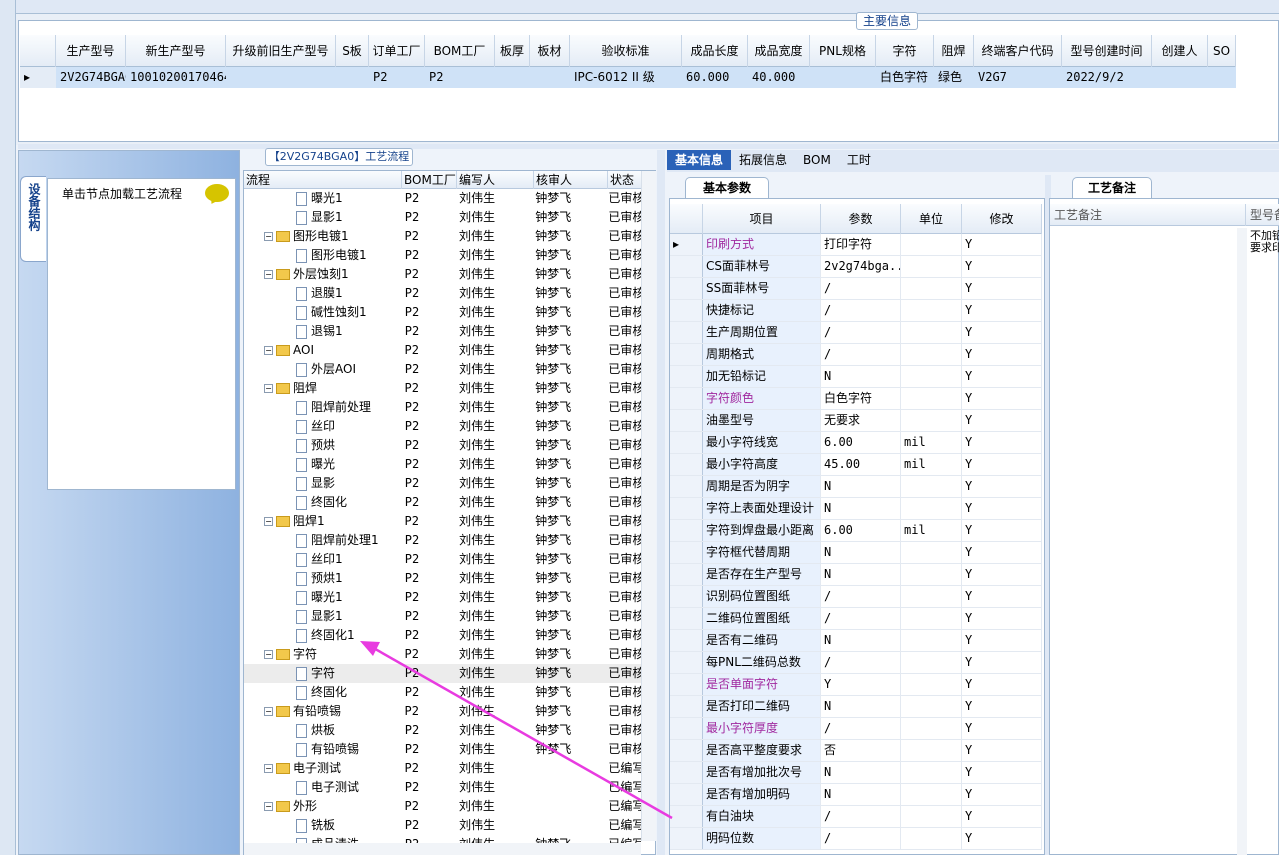 The width and height of the screenshot is (1279, 855). What do you see at coordinates (442, 483) in the screenshot?
I see `tree-row: 显影 P2 刘伟生 钟梦飞 已审核` at bounding box center [442, 483].